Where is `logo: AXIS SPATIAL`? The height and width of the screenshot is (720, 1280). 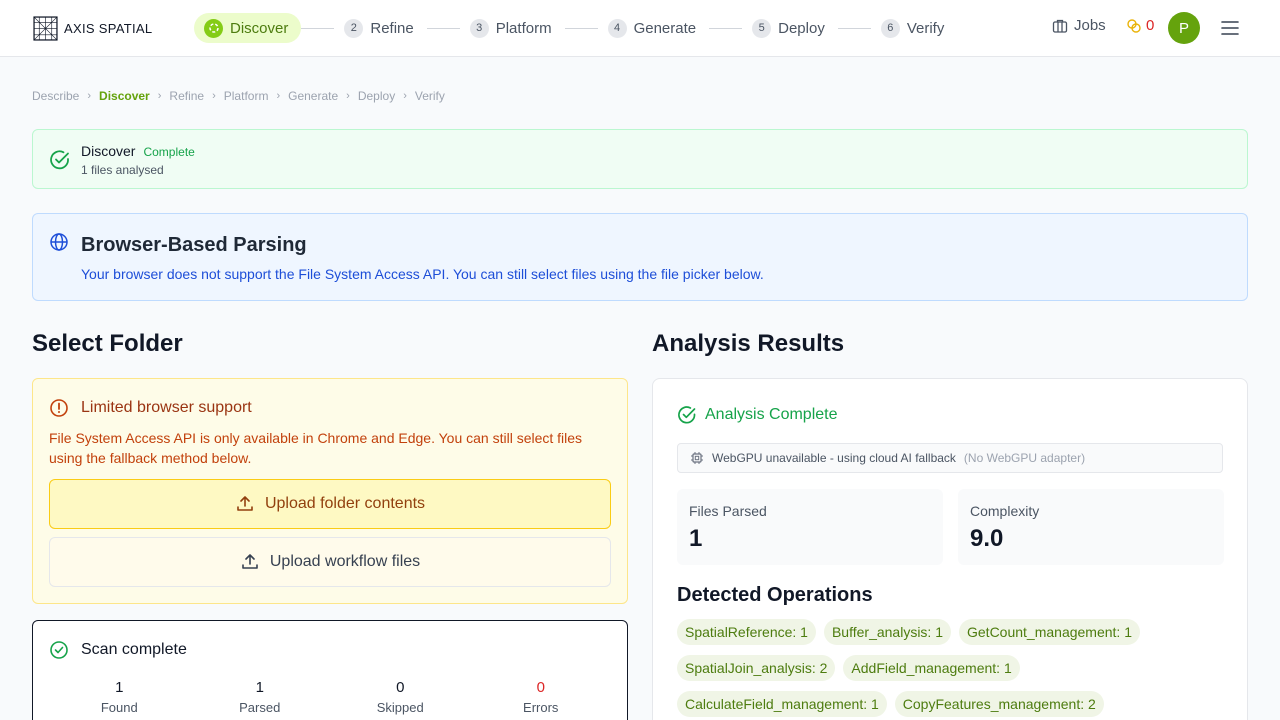
logo: AXIS SPATIAL is located at coordinates (92, 28).